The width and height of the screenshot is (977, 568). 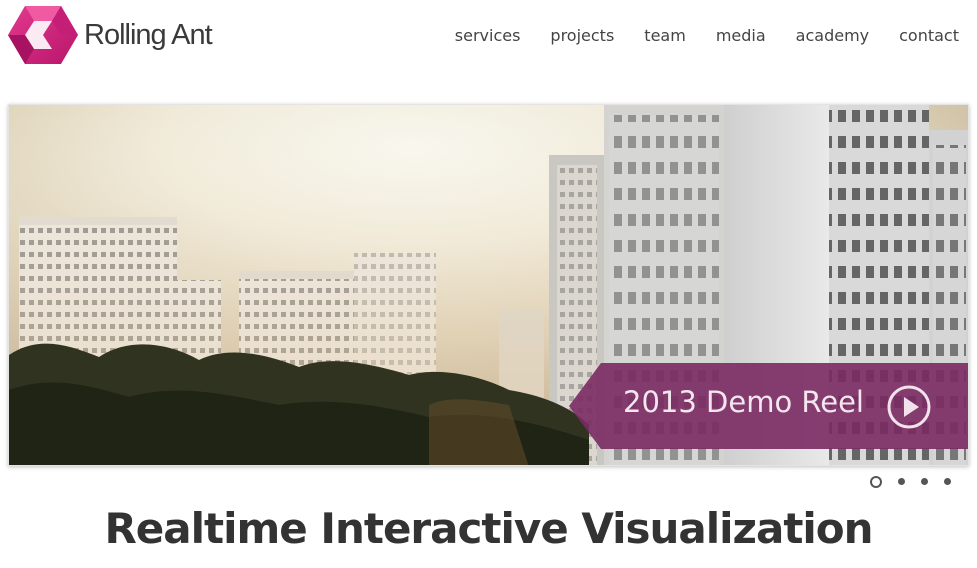 I want to click on brand-name: Rolling Ant, so click(x=148, y=34).